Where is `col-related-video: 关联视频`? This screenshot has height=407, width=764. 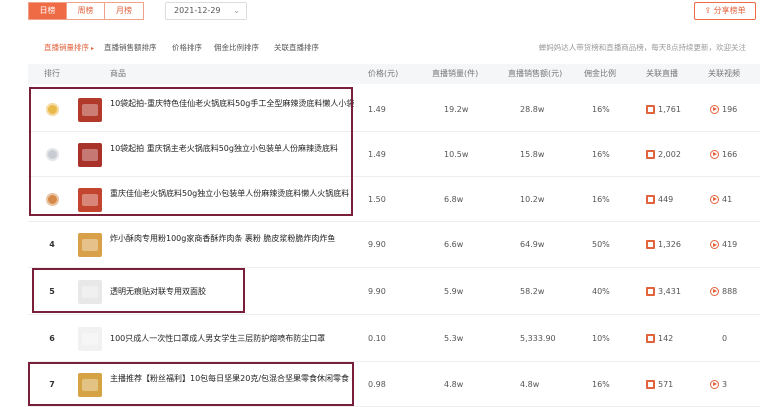
col-related-video: 关联视频 is located at coordinates (724, 74).